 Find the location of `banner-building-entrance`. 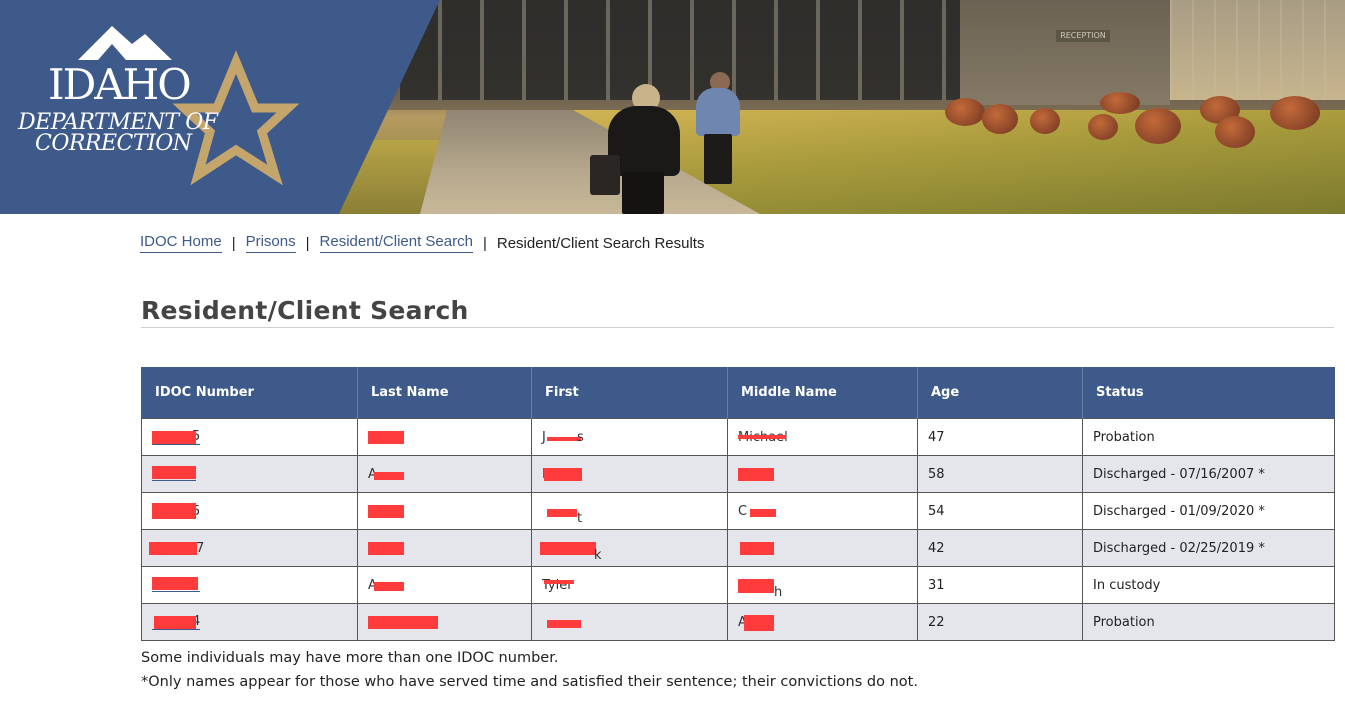

banner-building-entrance is located at coordinates (1065, 52).